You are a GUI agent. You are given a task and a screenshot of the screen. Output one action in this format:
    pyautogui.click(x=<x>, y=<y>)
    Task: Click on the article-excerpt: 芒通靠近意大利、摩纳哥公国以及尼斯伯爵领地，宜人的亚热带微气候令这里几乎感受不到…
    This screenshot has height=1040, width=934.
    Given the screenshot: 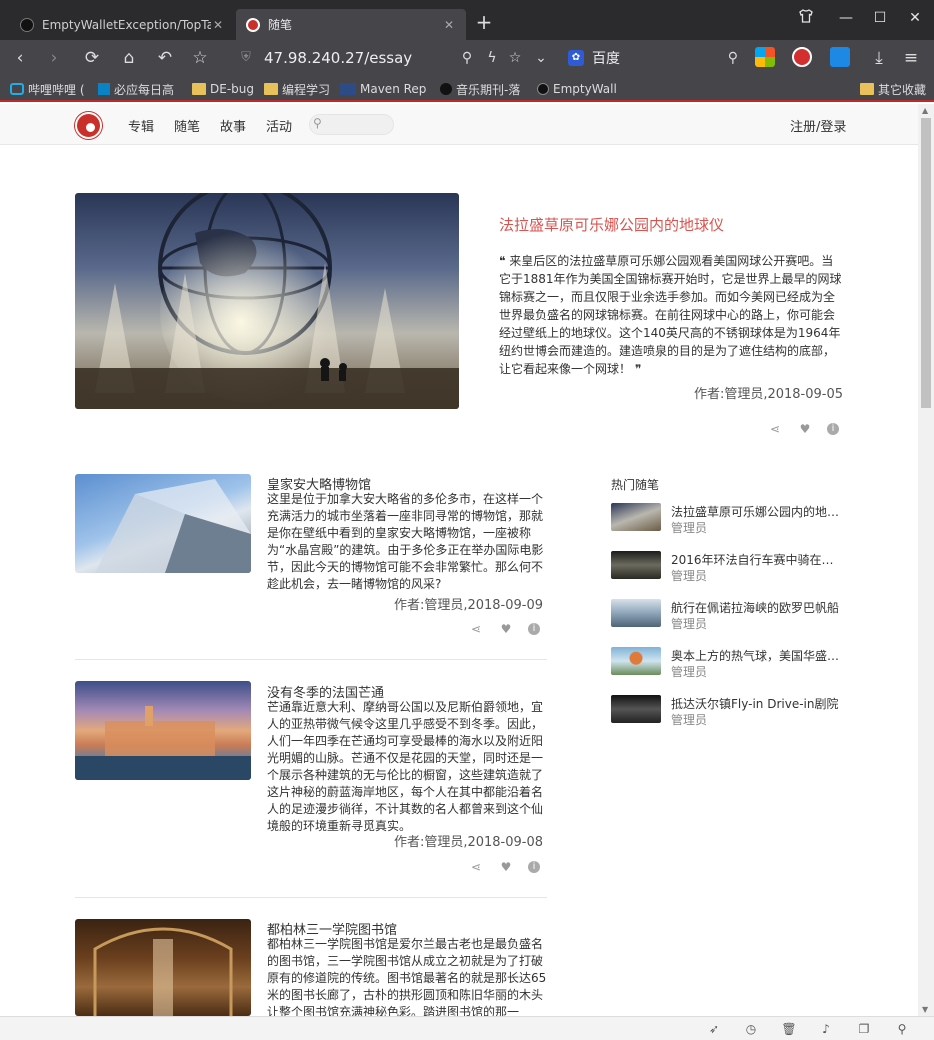 What is the action you would take?
    pyautogui.click(x=405, y=766)
    